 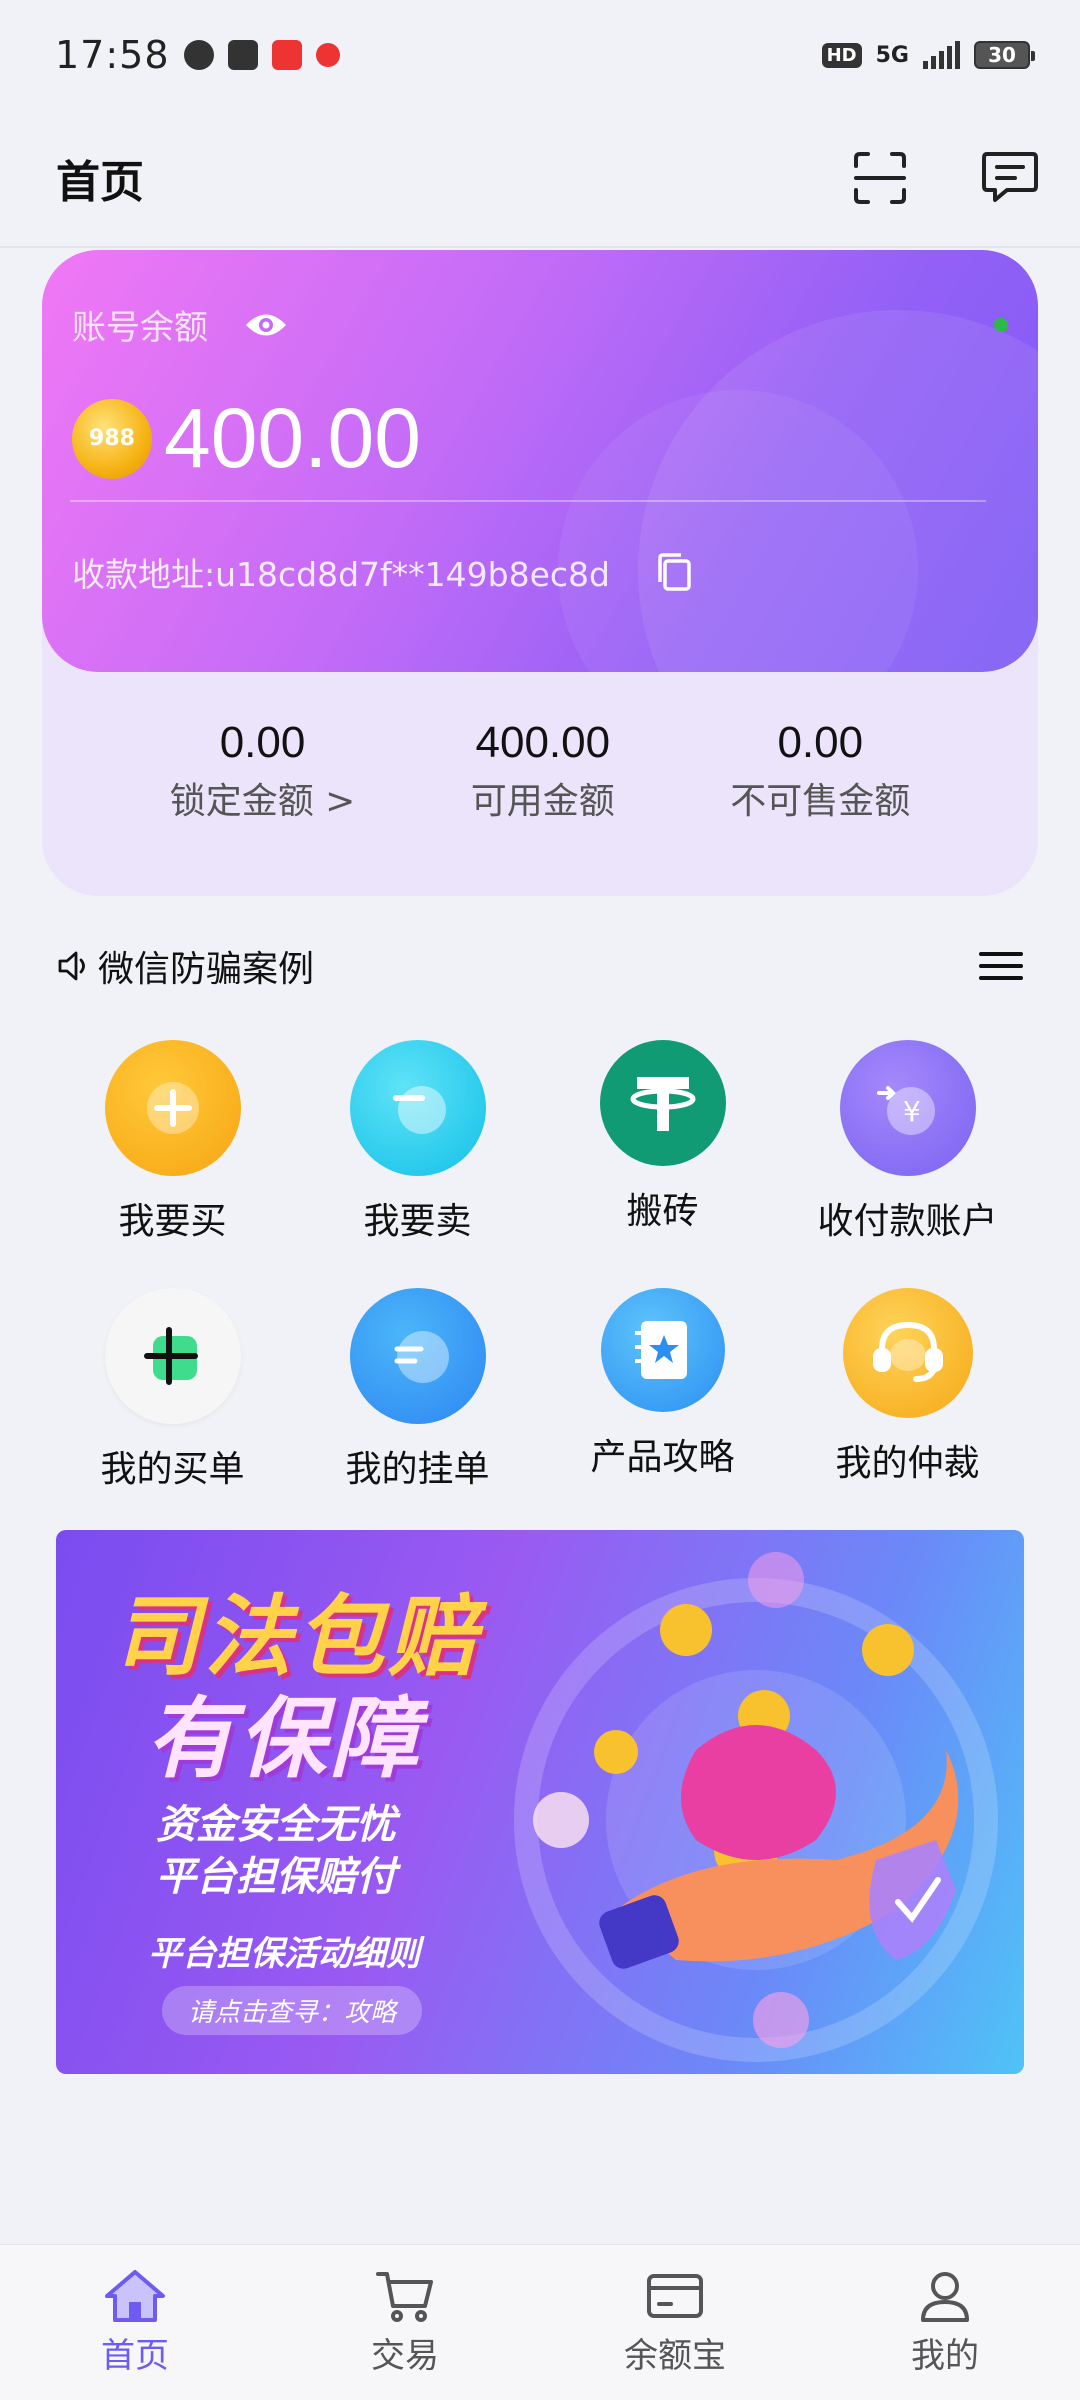 I want to click on status-time: 17:58, so click(x=112, y=55).